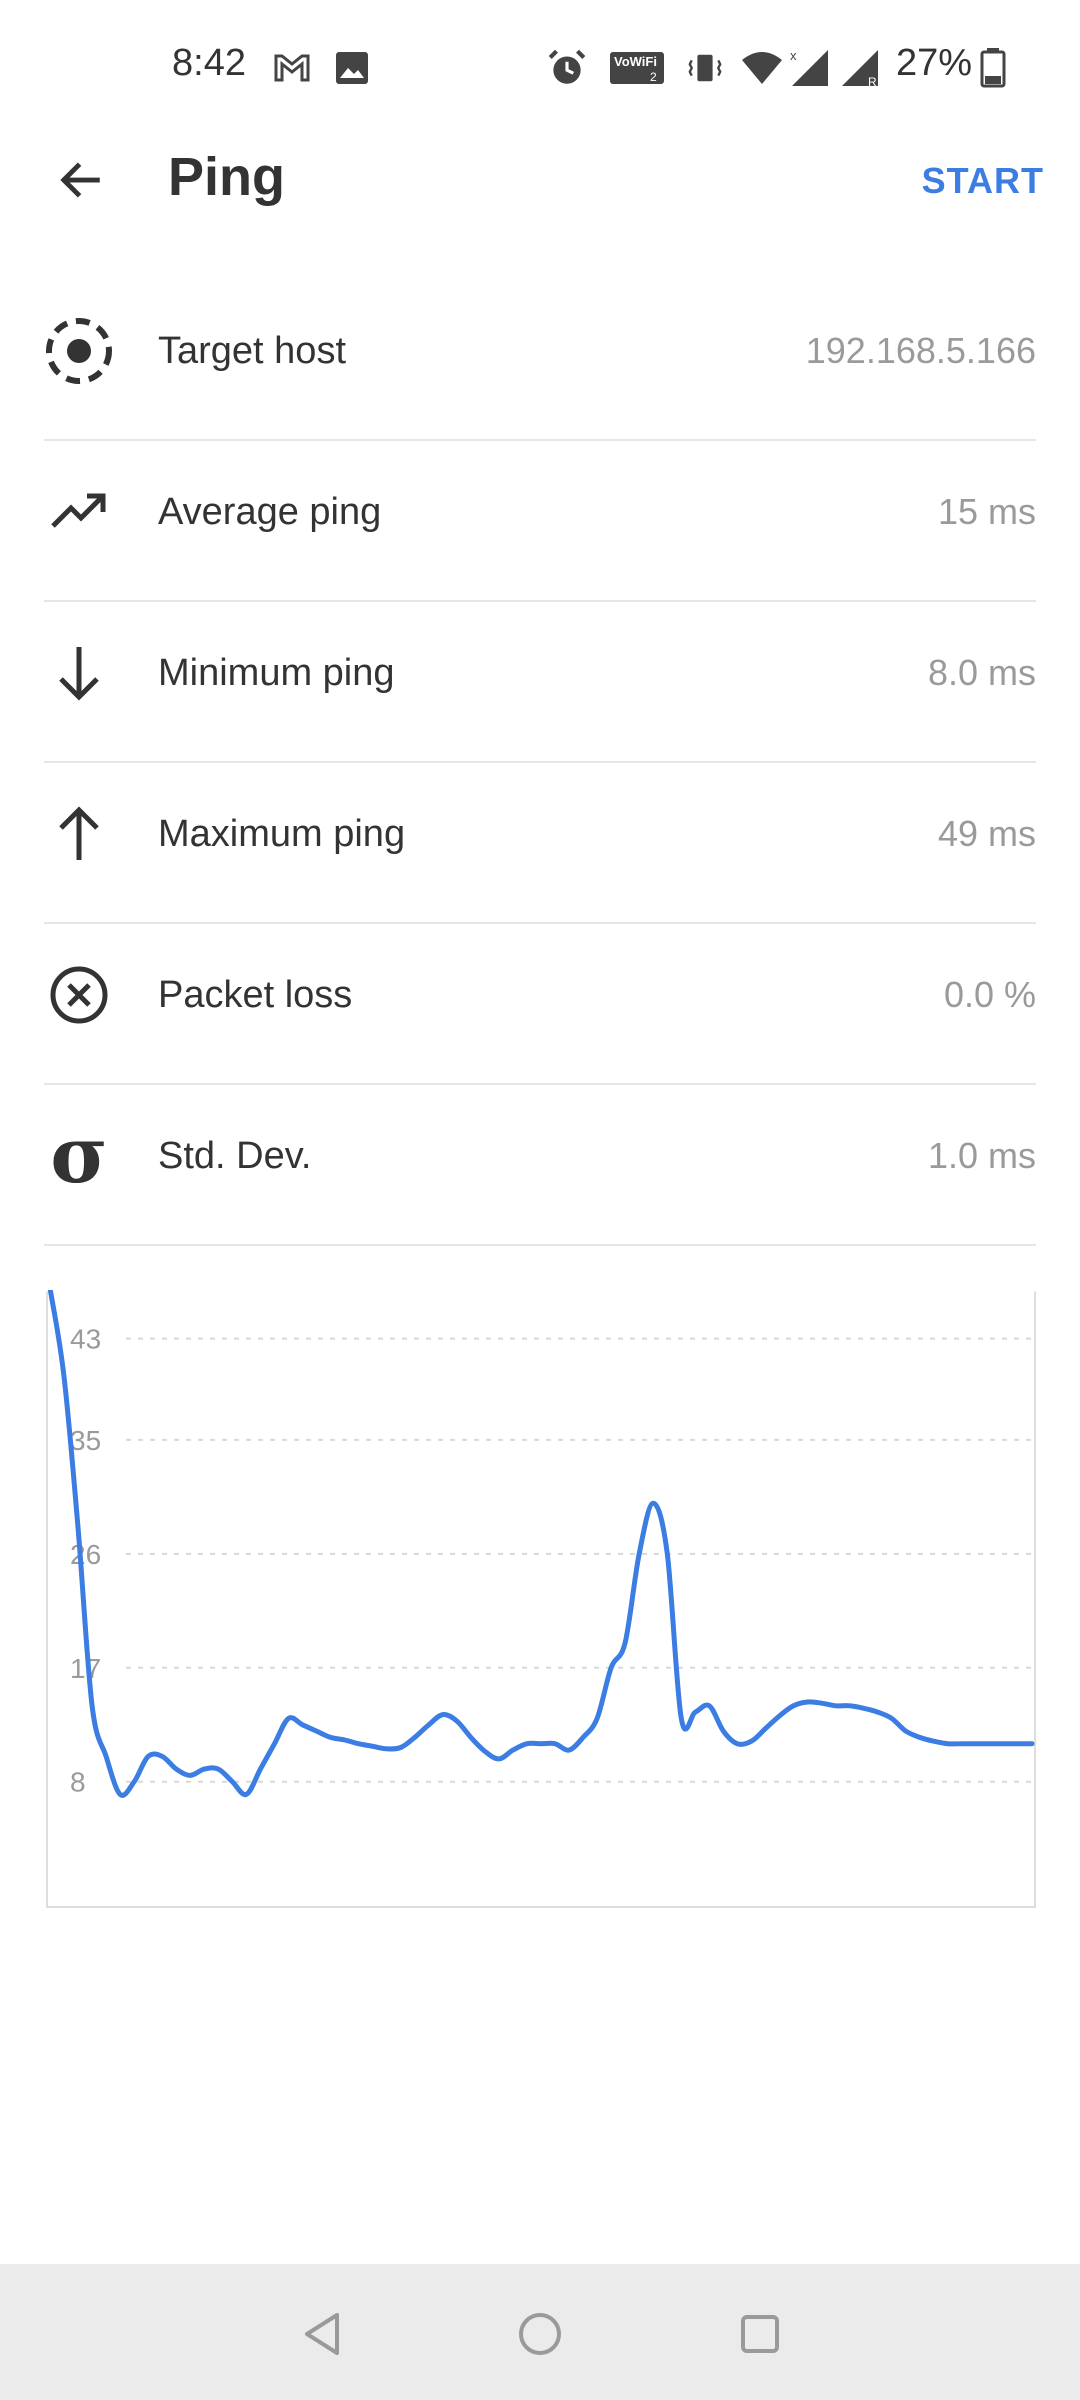 This screenshot has height=2400, width=1080. I want to click on alarm-icon, so click(567, 66).